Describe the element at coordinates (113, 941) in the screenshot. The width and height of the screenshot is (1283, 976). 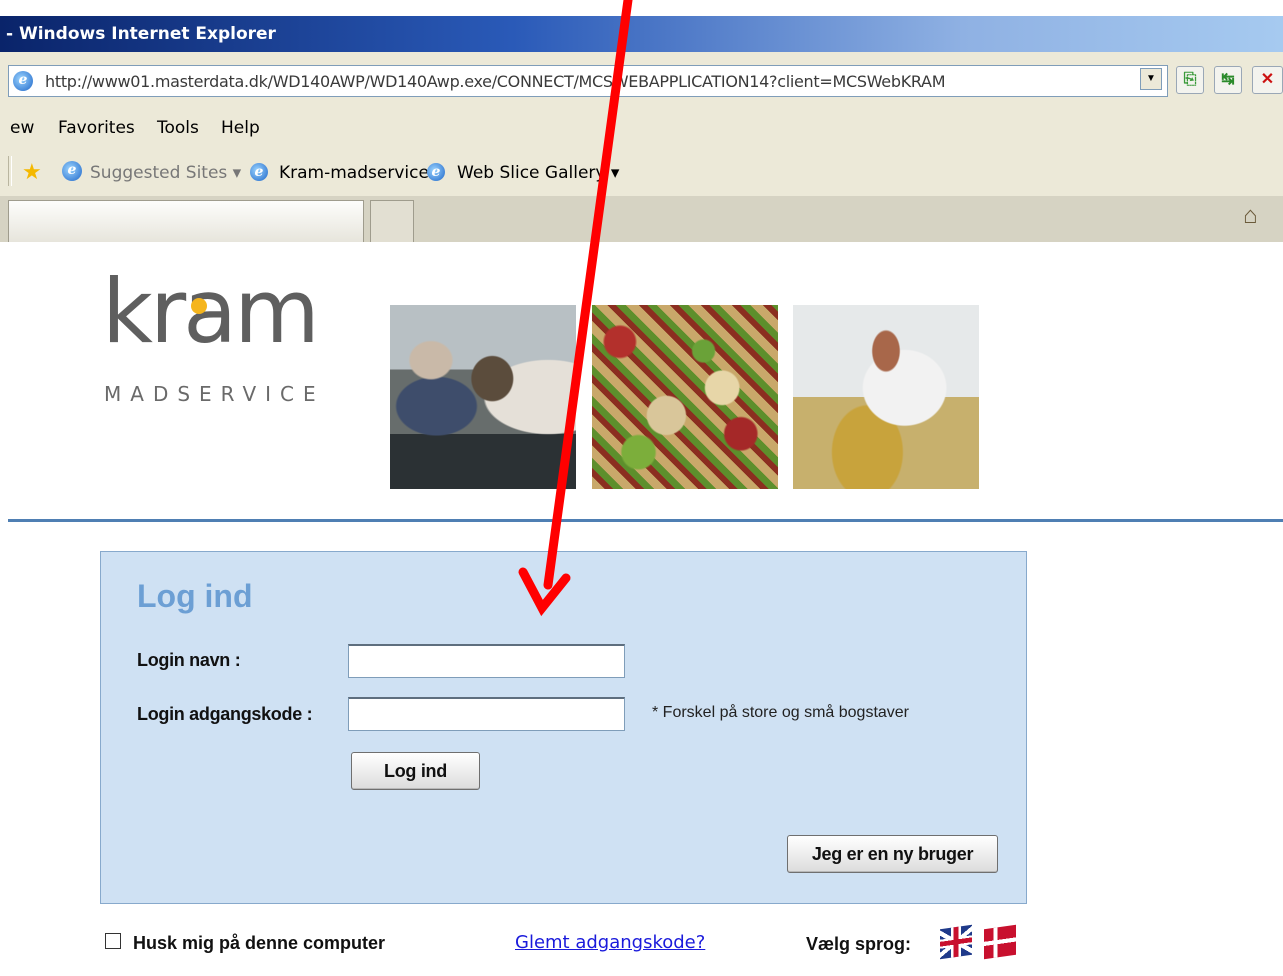
I see `remember-me-checkbox` at that location.